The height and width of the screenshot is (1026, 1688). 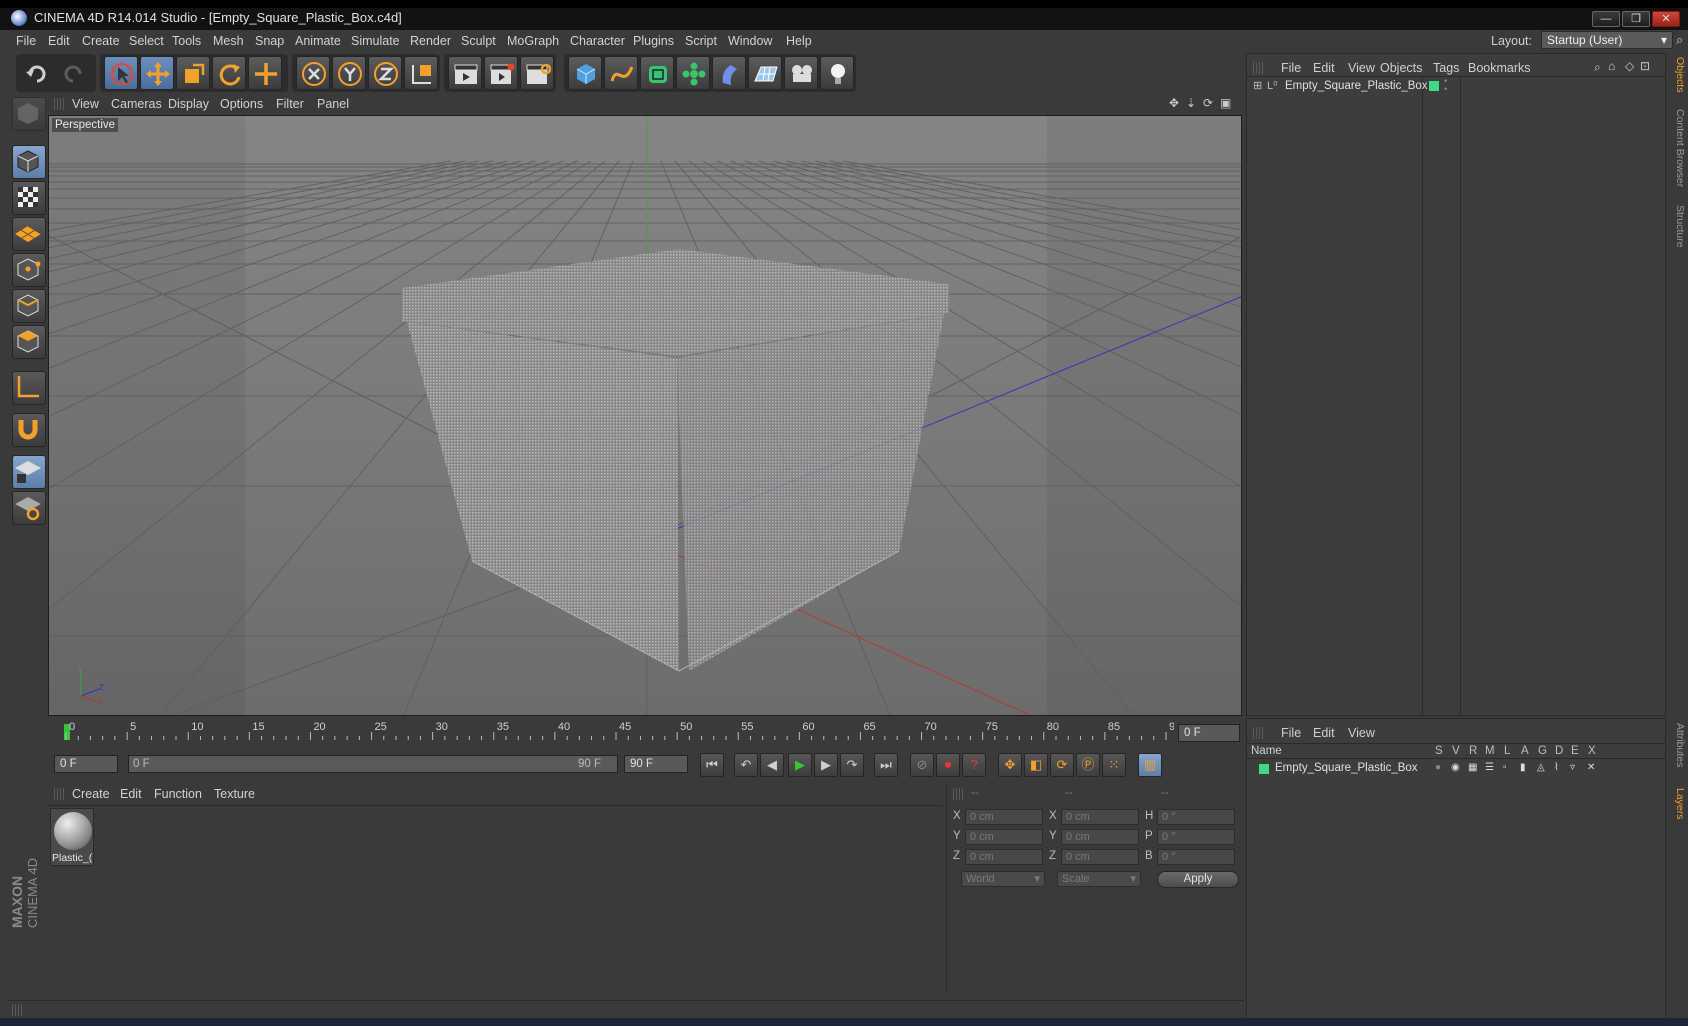 What do you see at coordinates (1225, 103) in the screenshot?
I see `toggle-layout-icon: ▣` at bounding box center [1225, 103].